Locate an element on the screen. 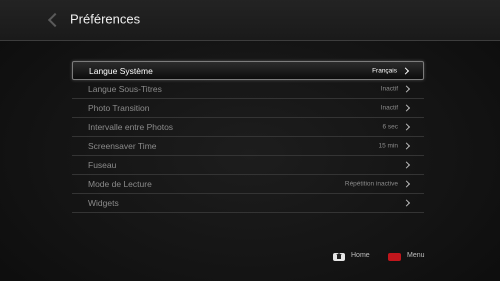  menu-item-label: Langue Sous-Titres is located at coordinates (125, 89).